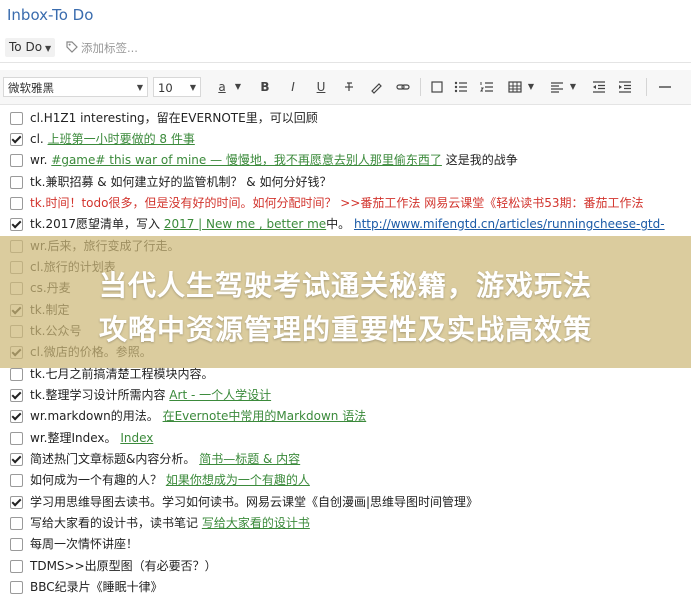 This screenshot has width=691, height=601. What do you see at coordinates (30, 47) in the screenshot?
I see `notebook-select: To Do ▼` at bounding box center [30, 47].